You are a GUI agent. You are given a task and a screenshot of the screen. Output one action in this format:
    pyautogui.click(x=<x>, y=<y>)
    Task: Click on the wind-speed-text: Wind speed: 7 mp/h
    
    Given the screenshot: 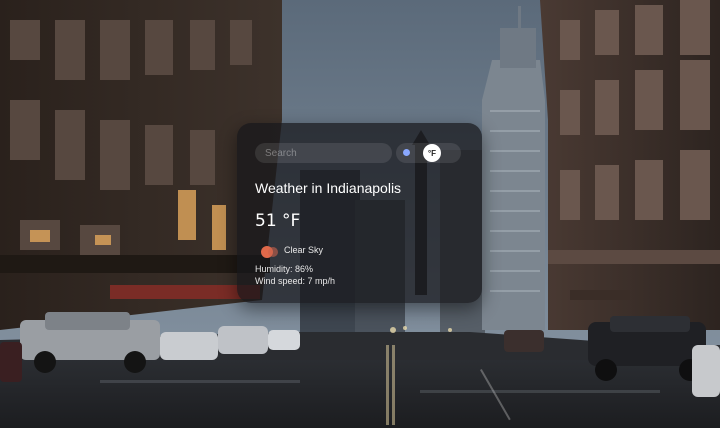 What is the action you would take?
    pyautogui.click(x=295, y=281)
    